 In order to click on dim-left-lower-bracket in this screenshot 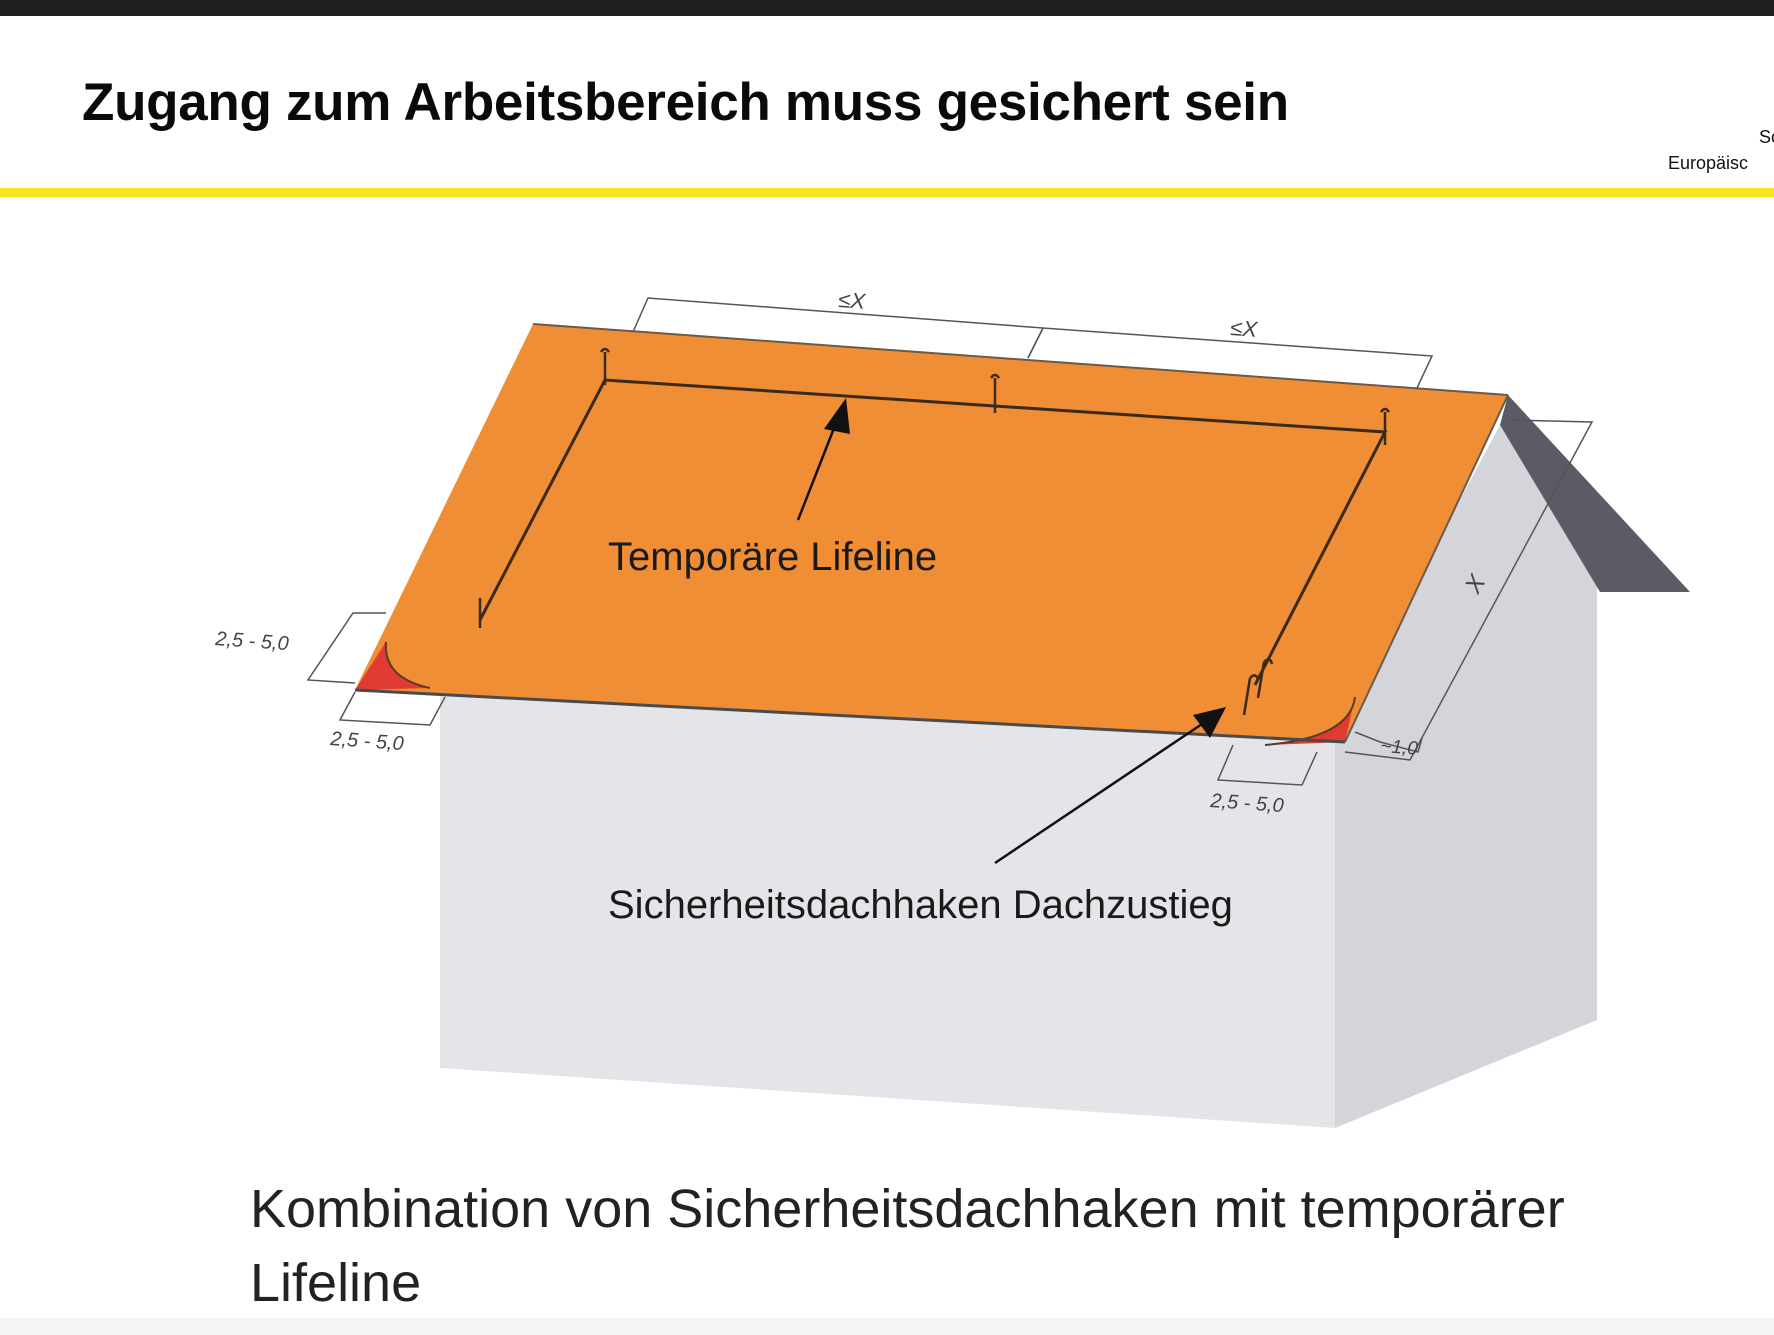, I will do `click(392, 708)`.